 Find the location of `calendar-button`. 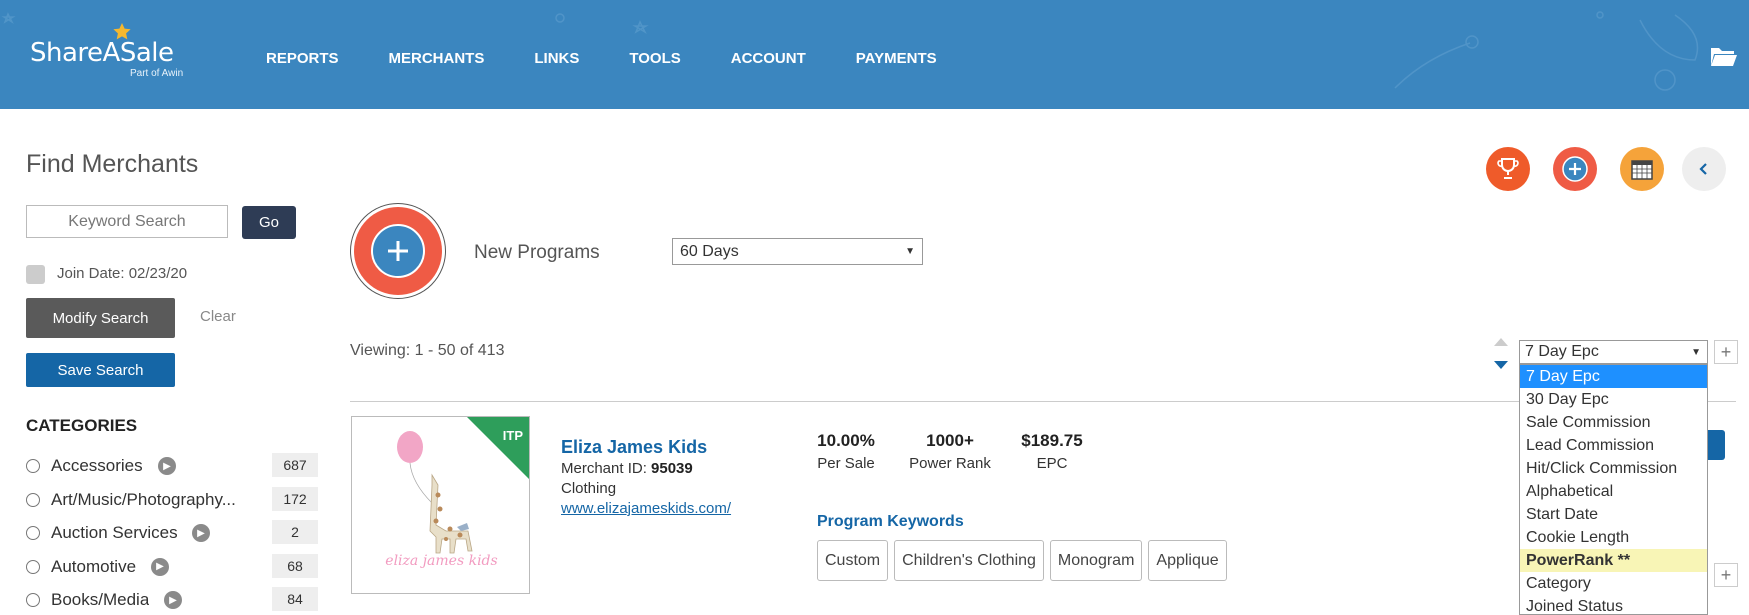

calendar-button is located at coordinates (1642, 169).